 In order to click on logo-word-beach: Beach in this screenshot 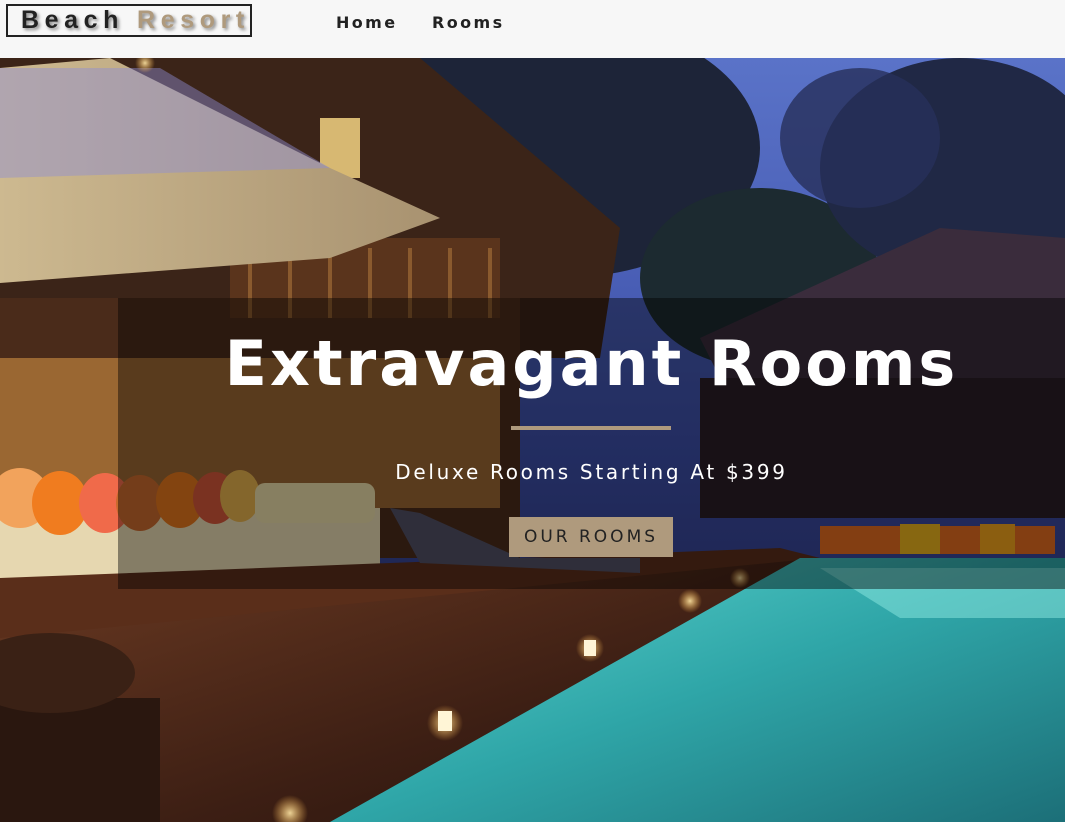, I will do `click(73, 20)`.